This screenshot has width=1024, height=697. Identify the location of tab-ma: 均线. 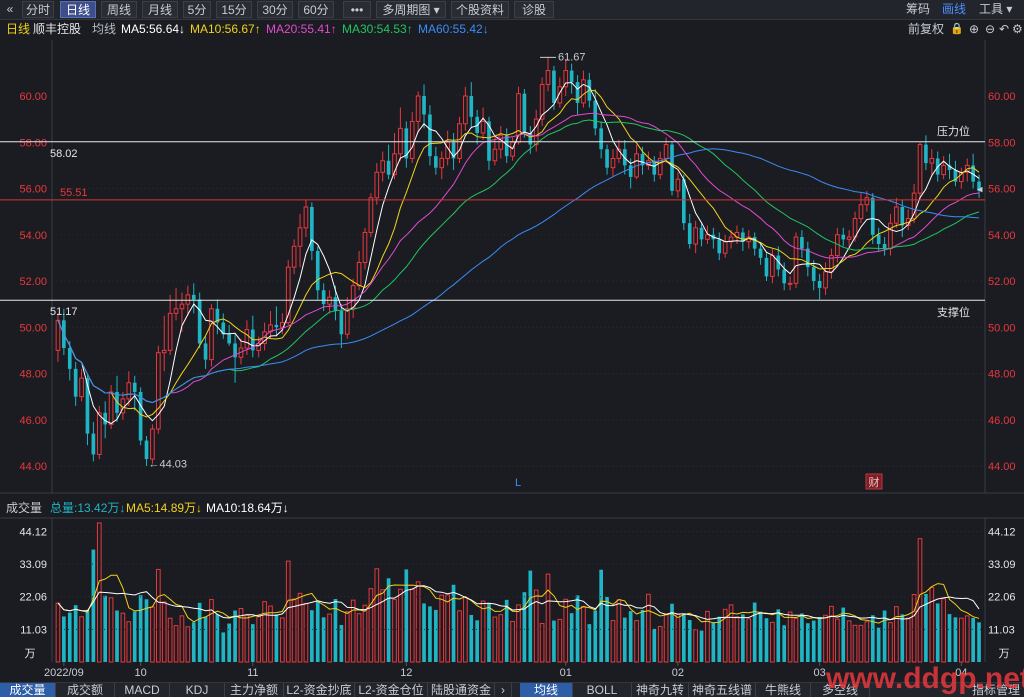
(546, 690).